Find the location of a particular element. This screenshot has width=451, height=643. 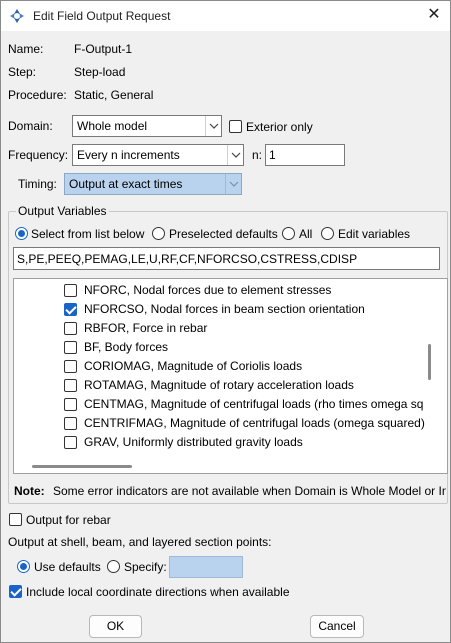

output-for-rebar-checkbox is located at coordinates (15, 519).